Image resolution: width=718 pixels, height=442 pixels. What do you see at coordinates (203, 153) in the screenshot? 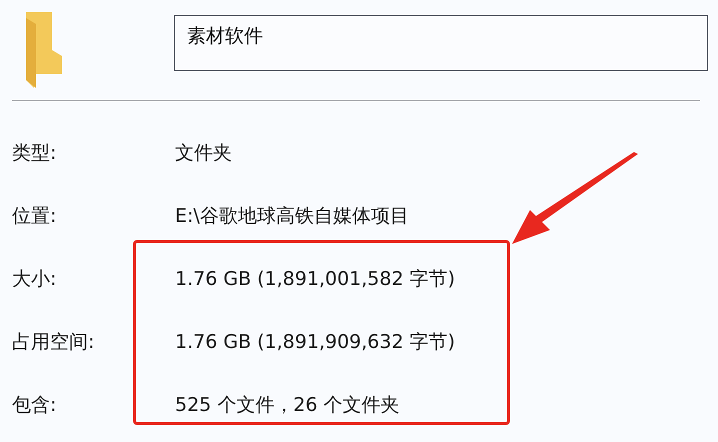
I see `property-value: 文件夹` at bounding box center [203, 153].